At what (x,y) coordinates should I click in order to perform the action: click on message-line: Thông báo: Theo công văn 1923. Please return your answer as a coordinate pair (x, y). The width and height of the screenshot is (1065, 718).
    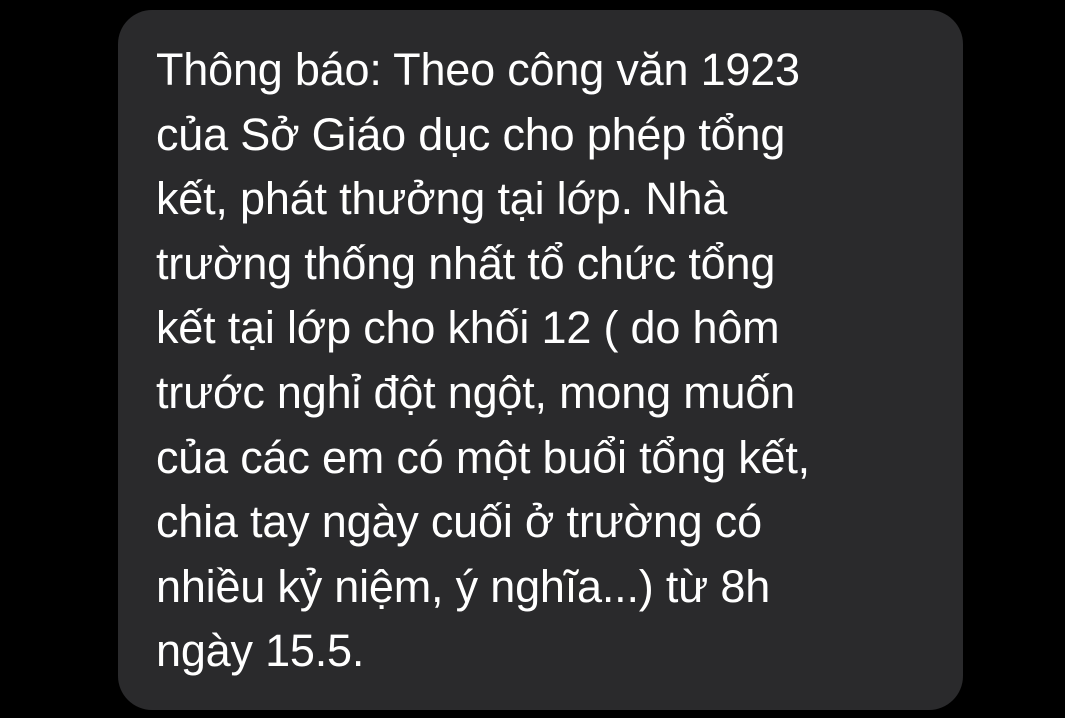
    Looking at the image, I should click on (478, 69).